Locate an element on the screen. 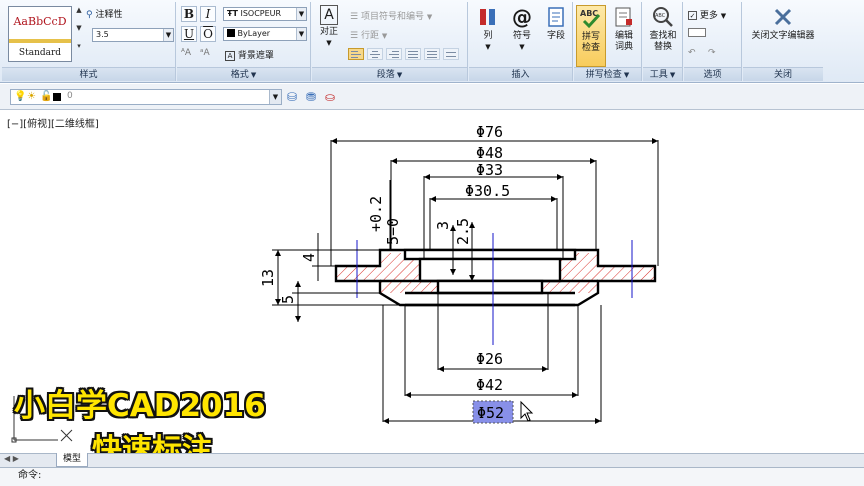  annotative-label: 注释性 is located at coordinates (109, 15).